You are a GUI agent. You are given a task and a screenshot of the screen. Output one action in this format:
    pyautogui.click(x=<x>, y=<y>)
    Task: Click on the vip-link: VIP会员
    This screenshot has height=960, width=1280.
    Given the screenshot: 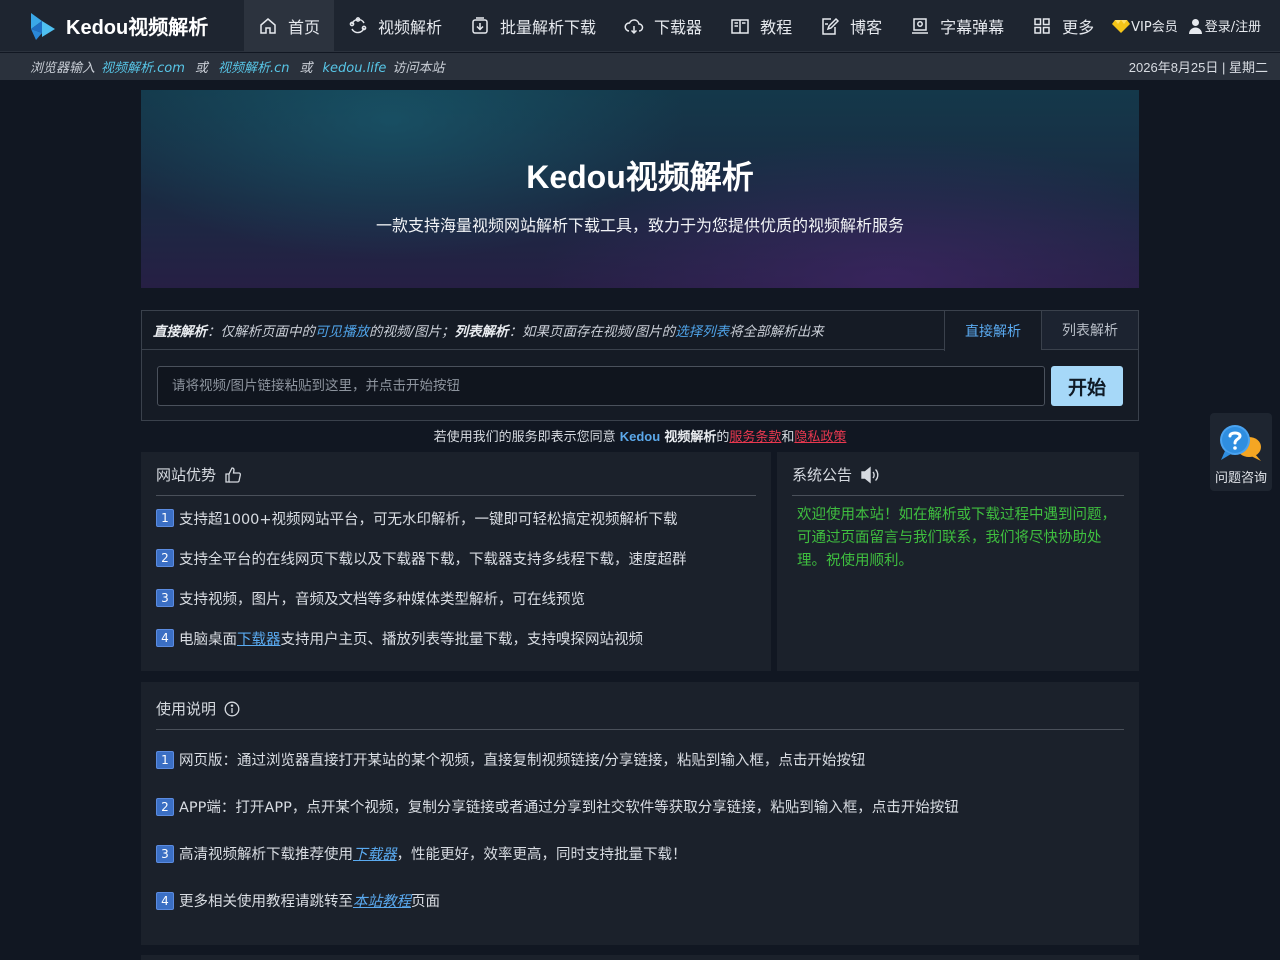 What is the action you would take?
    pyautogui.click(x=1145, y=25)
    